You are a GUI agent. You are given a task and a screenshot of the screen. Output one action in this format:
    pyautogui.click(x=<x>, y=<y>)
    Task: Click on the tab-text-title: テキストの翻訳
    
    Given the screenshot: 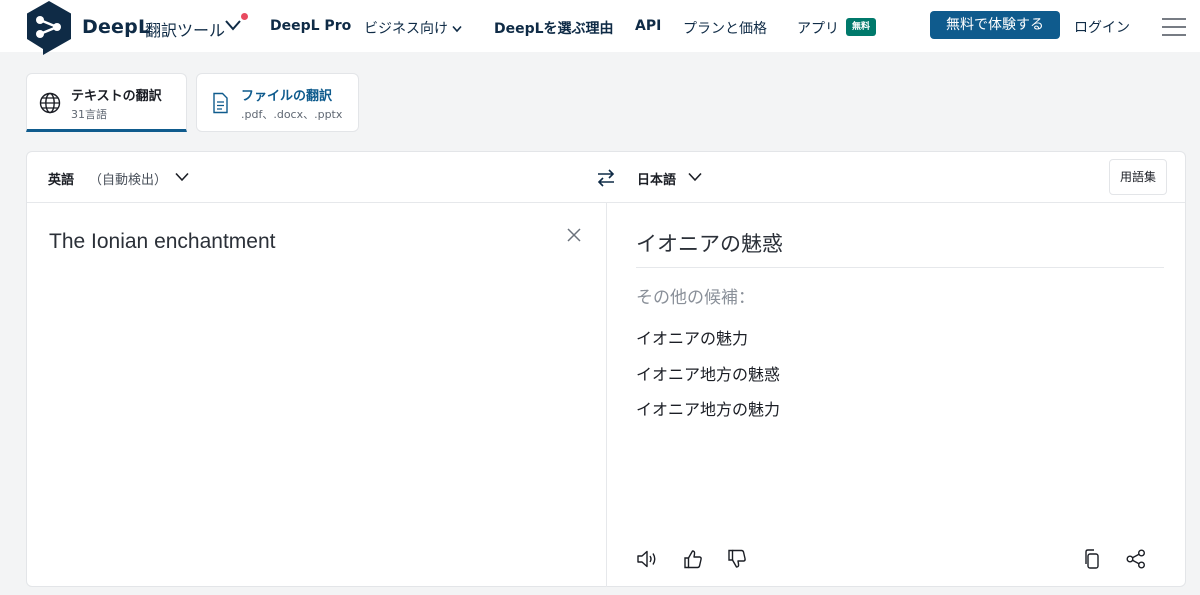 What is the action you would take?
    pyautogui.click(x=116, y=96)
    